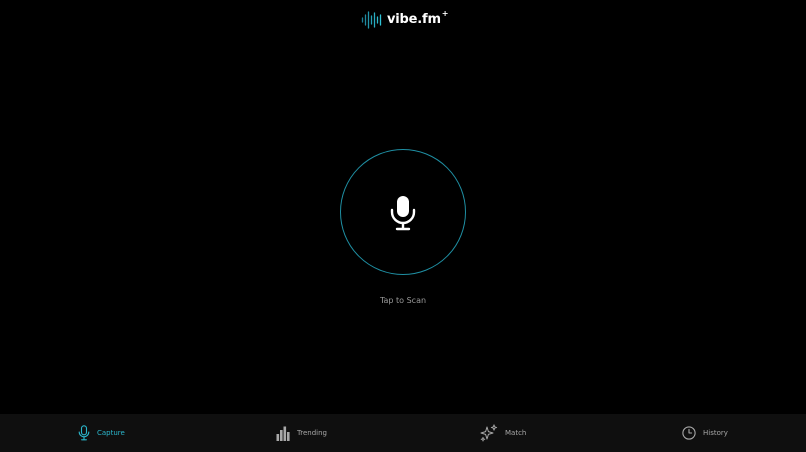 This screenshot has width=806, height=452. Describe the element at coordinates (742, 433) in the screenshot. I see `nav-item-history: History` at that location.